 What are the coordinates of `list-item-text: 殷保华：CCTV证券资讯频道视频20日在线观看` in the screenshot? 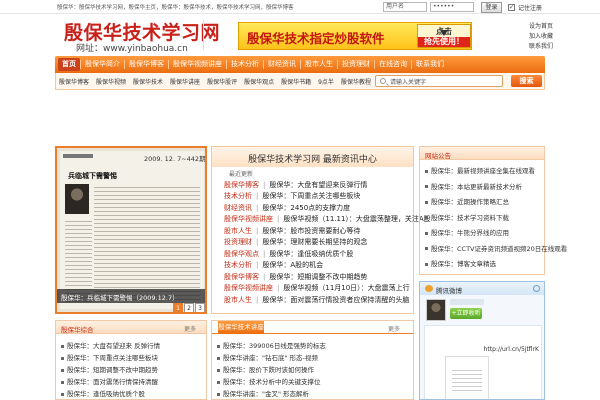 It's located at (499, 249).